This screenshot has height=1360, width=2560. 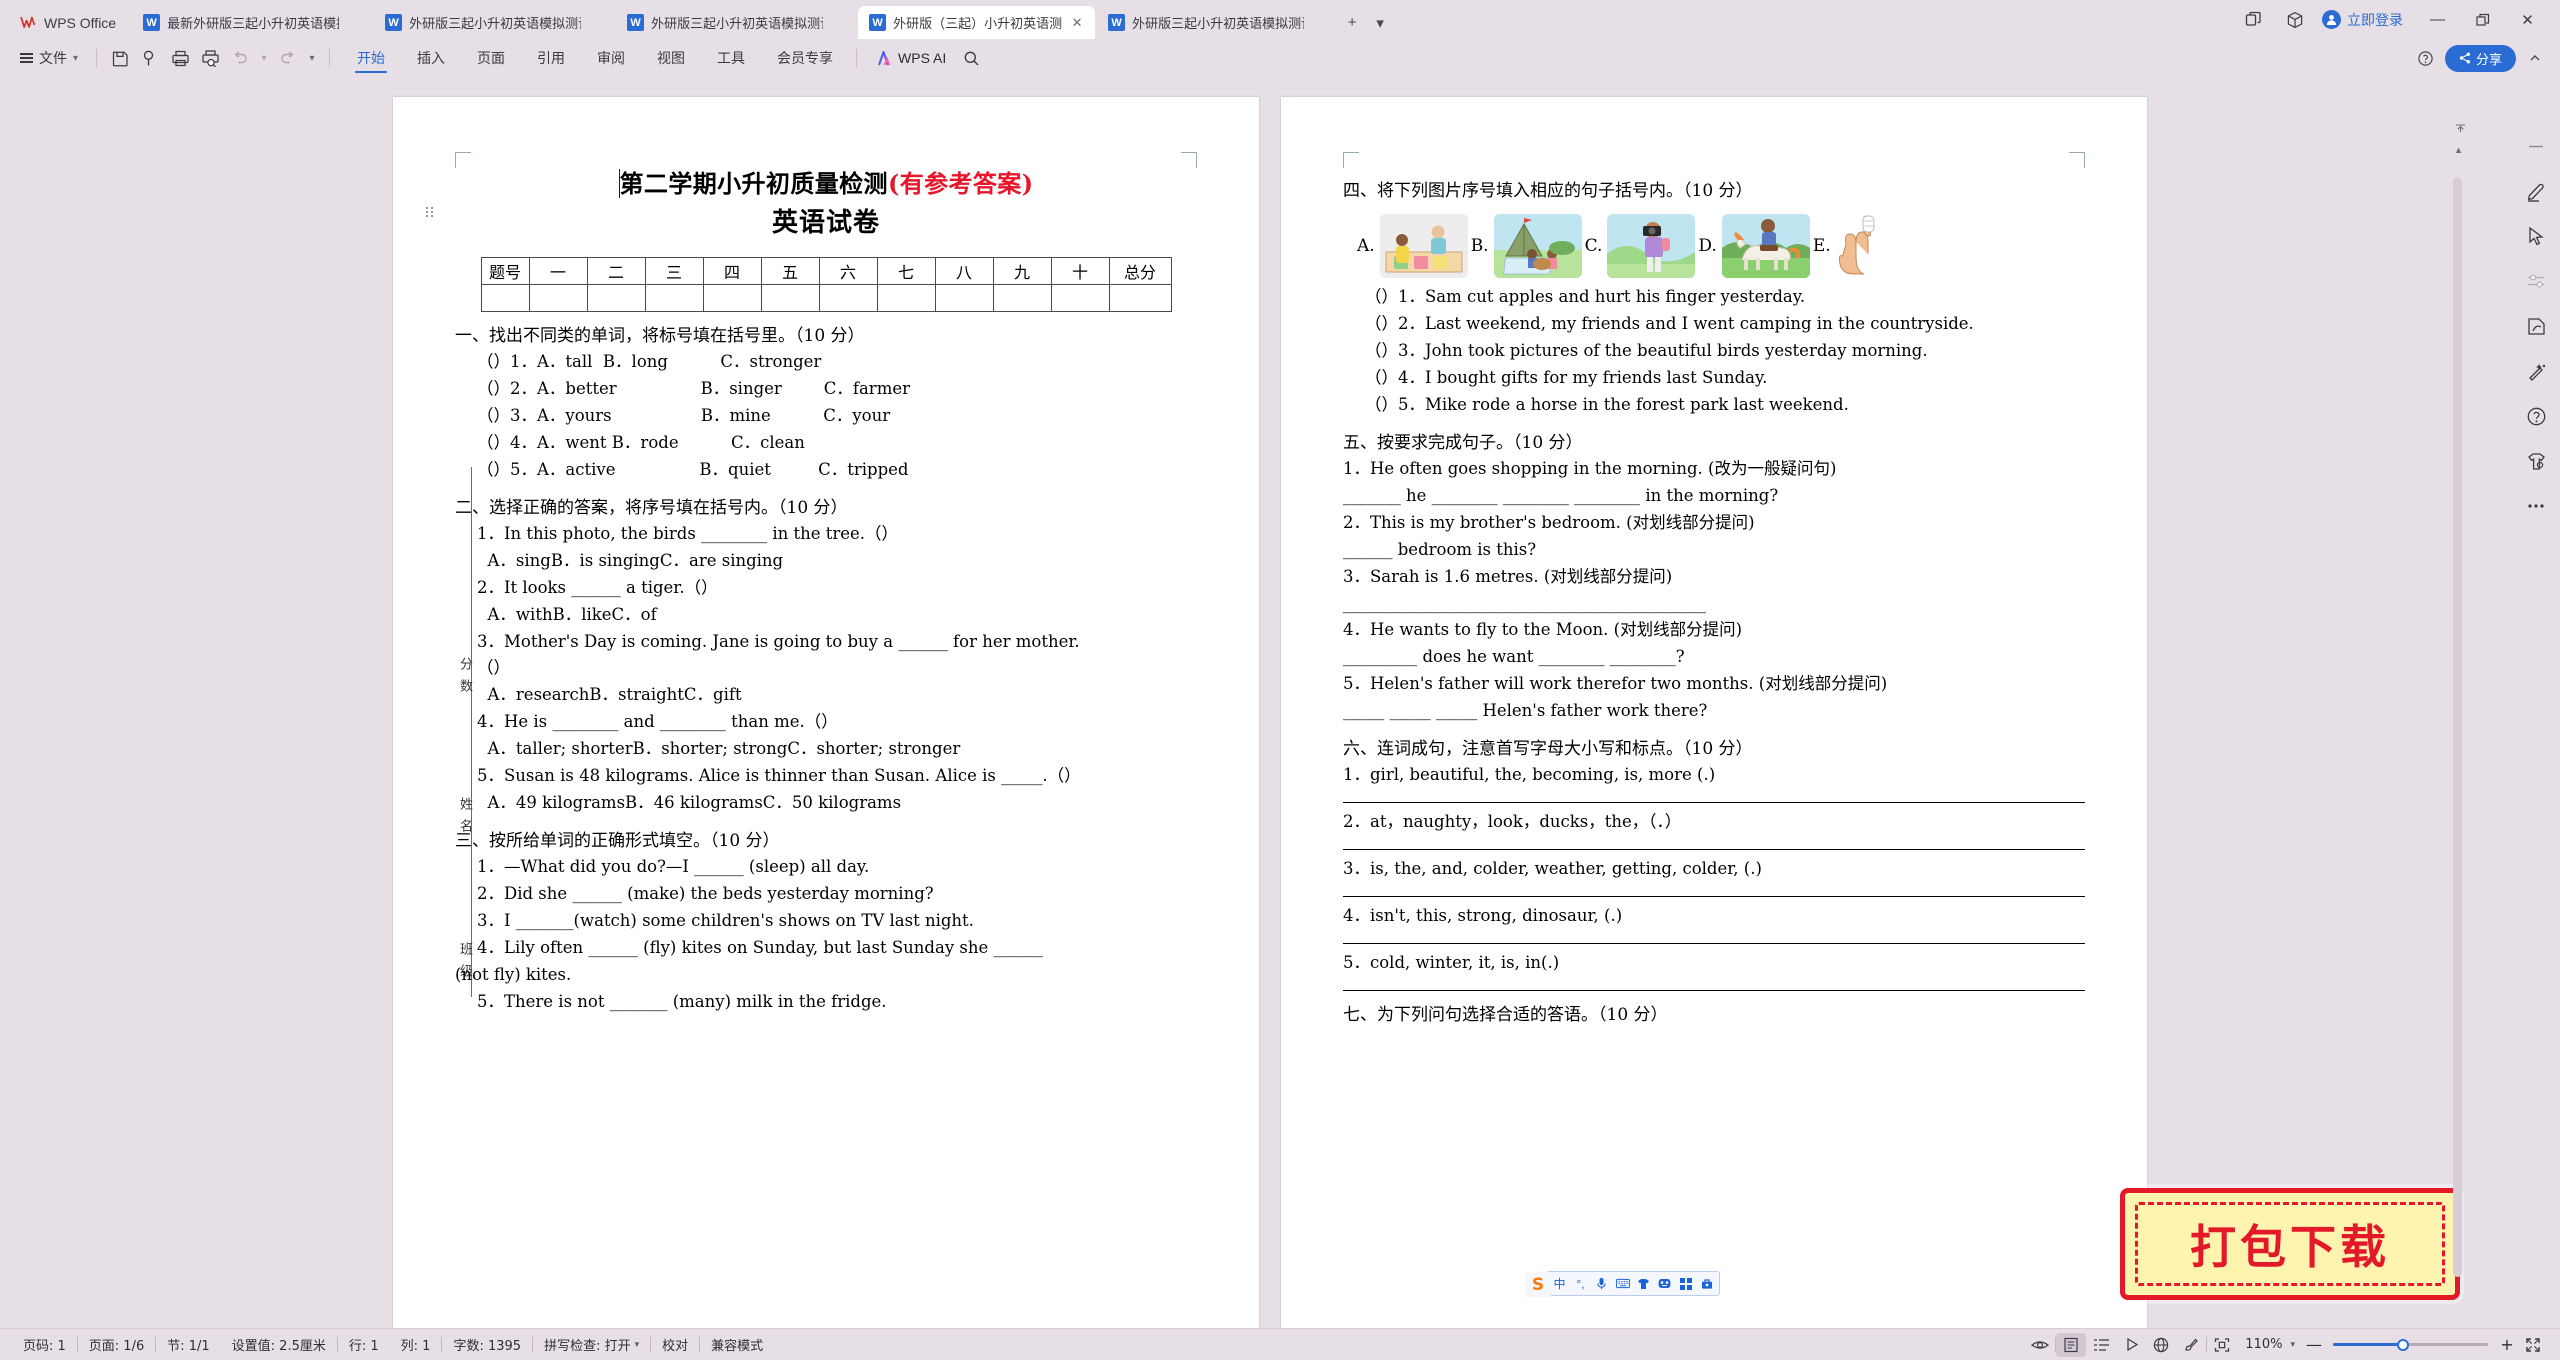 What do you see at coordinates (1685, 1283) in the screenshot?
I see `apps-icon` at bounding box center [1685, 1283].